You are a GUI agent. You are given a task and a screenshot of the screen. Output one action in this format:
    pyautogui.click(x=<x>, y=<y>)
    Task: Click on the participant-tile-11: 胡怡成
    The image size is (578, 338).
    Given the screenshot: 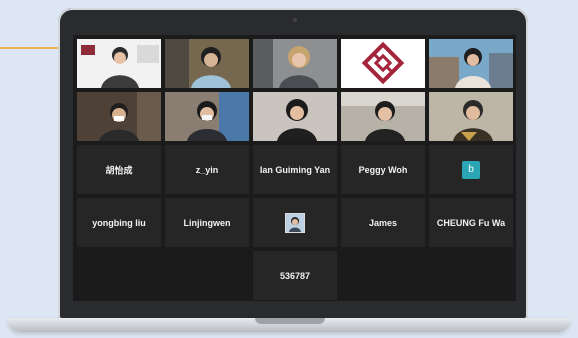 What is the action you would take?
    pyautogui.click(x=119, y=169)
    